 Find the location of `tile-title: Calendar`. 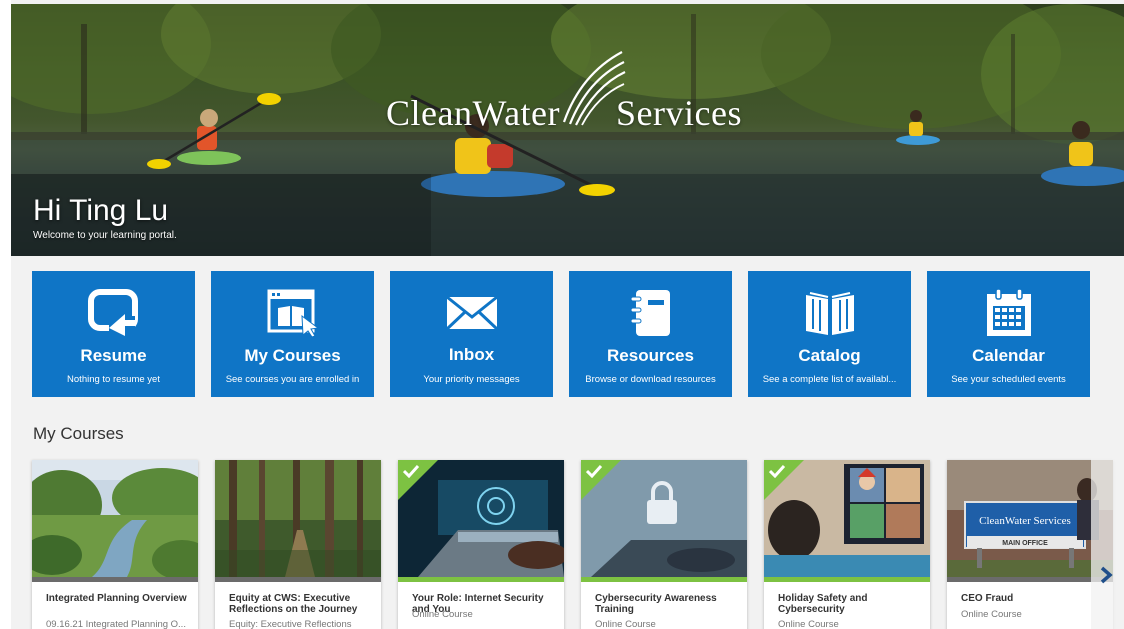

tile-title: Calendar is located at coordinates (1008, 355).